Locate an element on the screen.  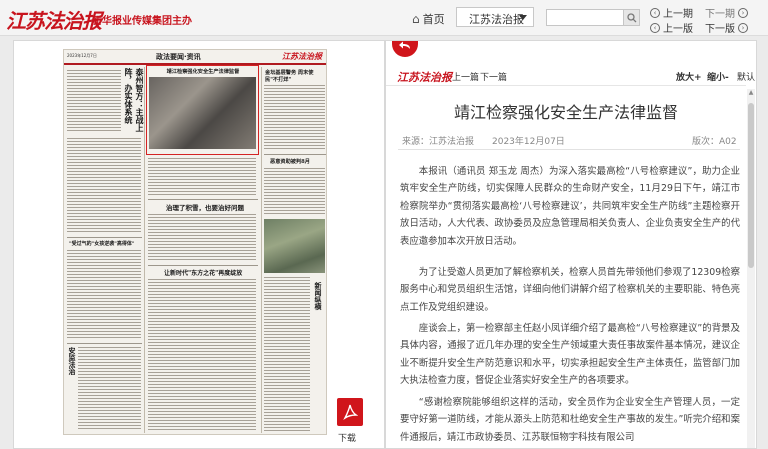
paper-select: 江苏法治报 is located at coordinates (495, 17).